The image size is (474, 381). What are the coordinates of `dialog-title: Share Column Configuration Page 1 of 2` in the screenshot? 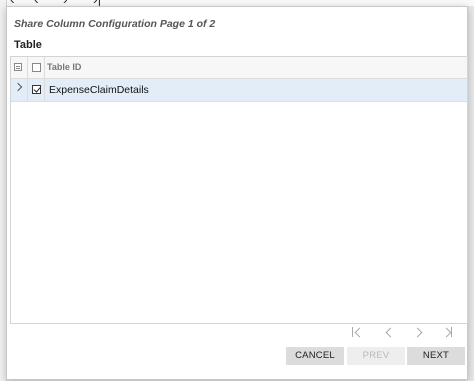 It's located at (115, 24).